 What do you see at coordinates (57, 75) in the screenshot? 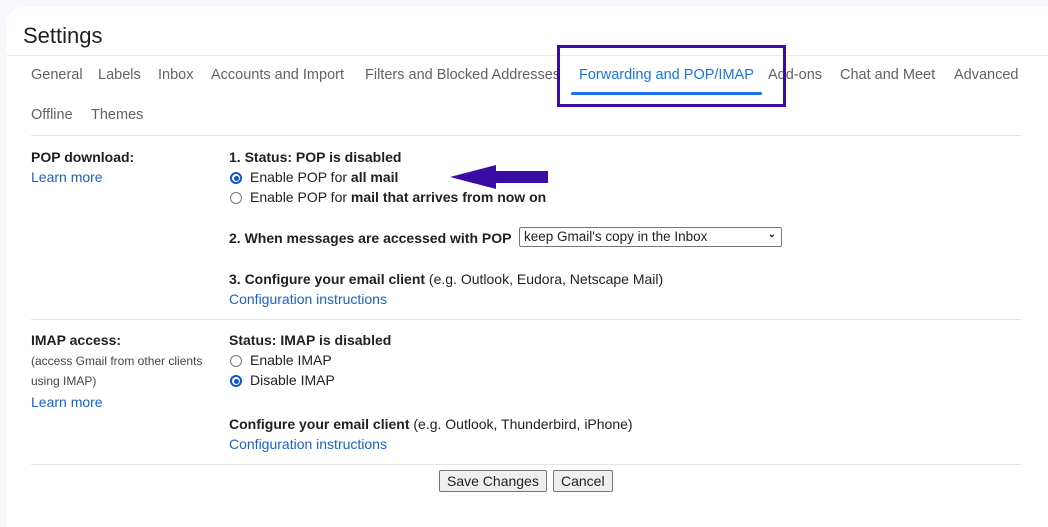
I see `tab-general: General` at bounding box center [57, 75].